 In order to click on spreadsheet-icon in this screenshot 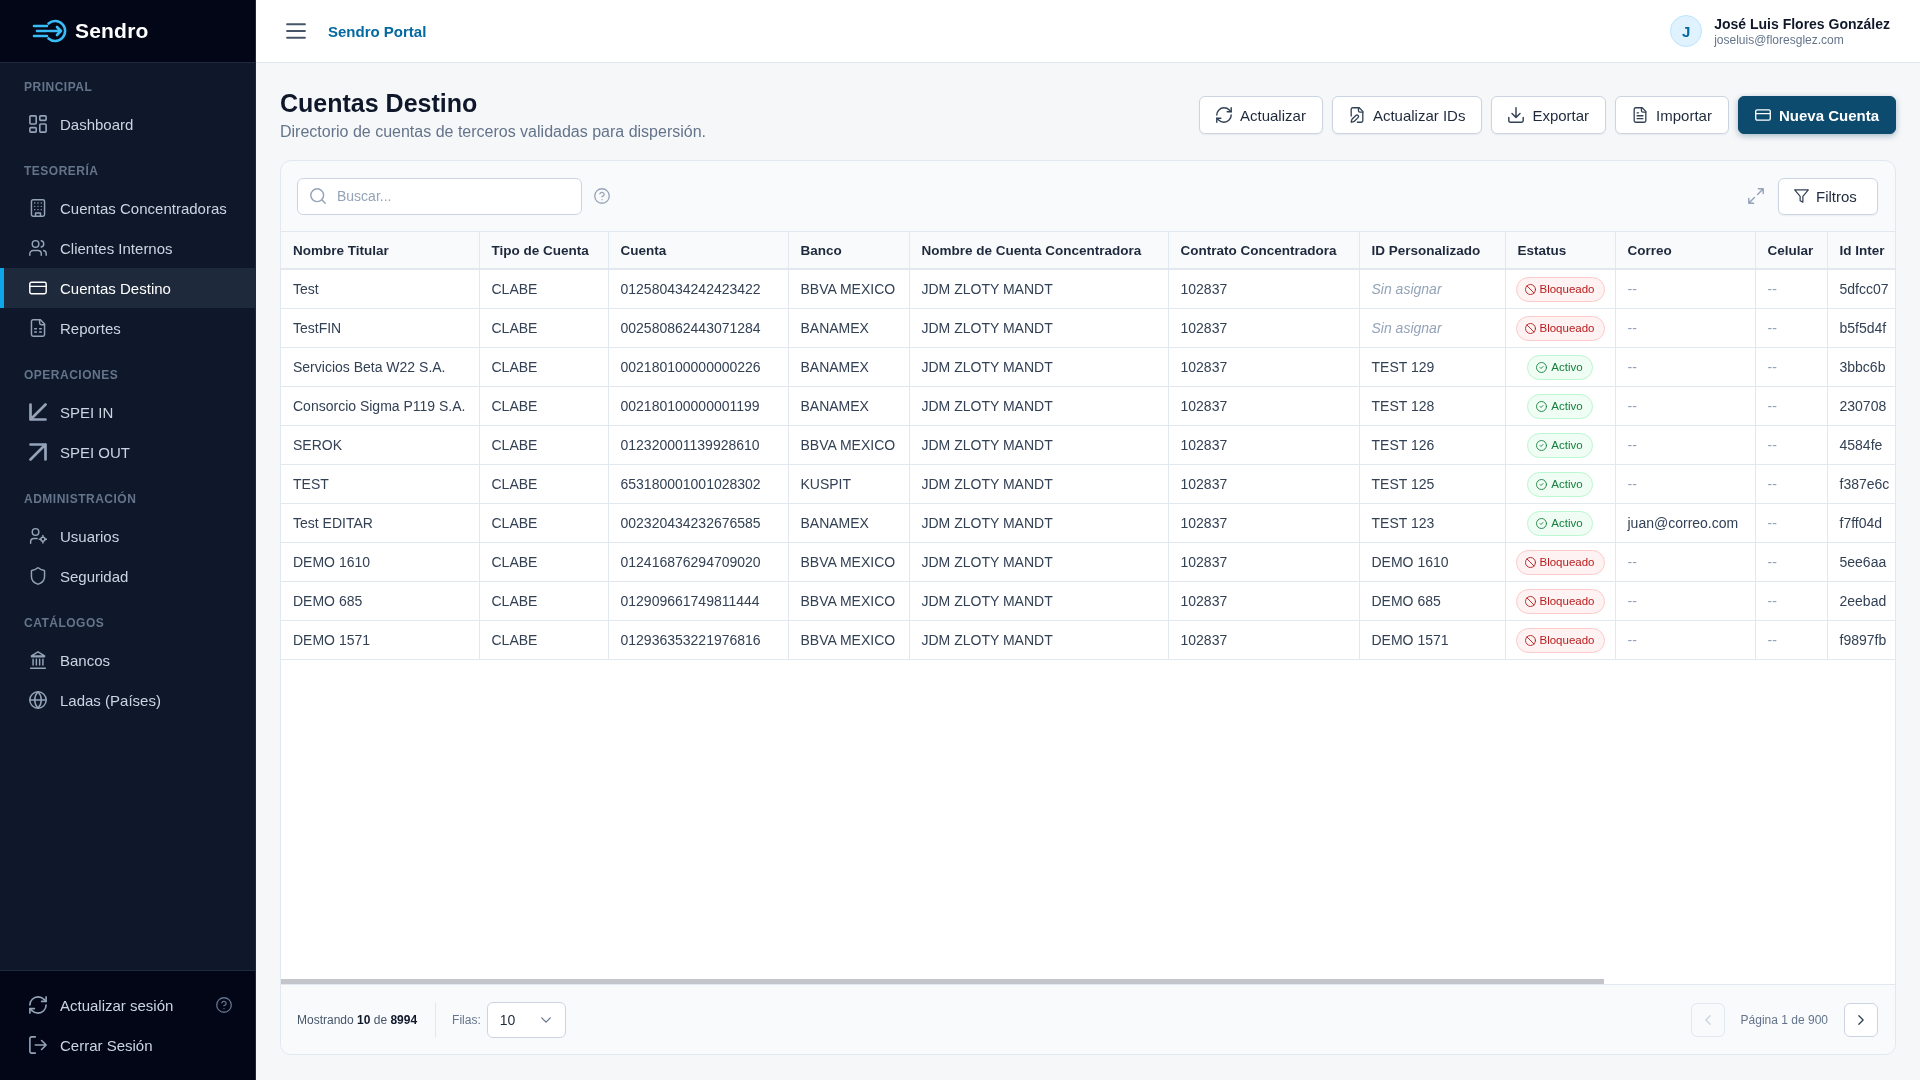, I will do `click(38, 328)`.